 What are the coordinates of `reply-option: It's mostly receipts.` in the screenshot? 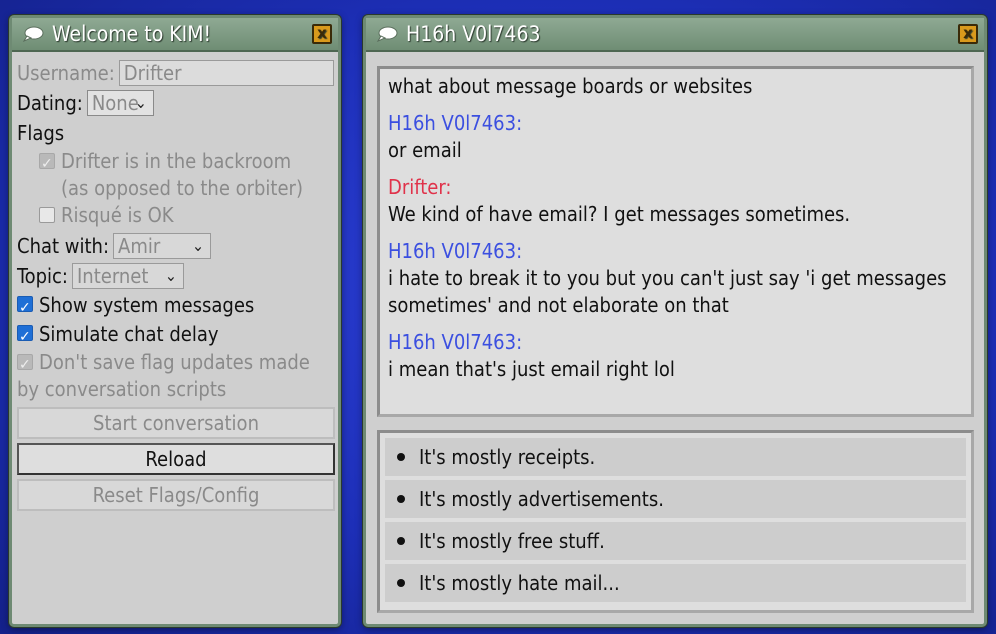 It's located at (675, 457).